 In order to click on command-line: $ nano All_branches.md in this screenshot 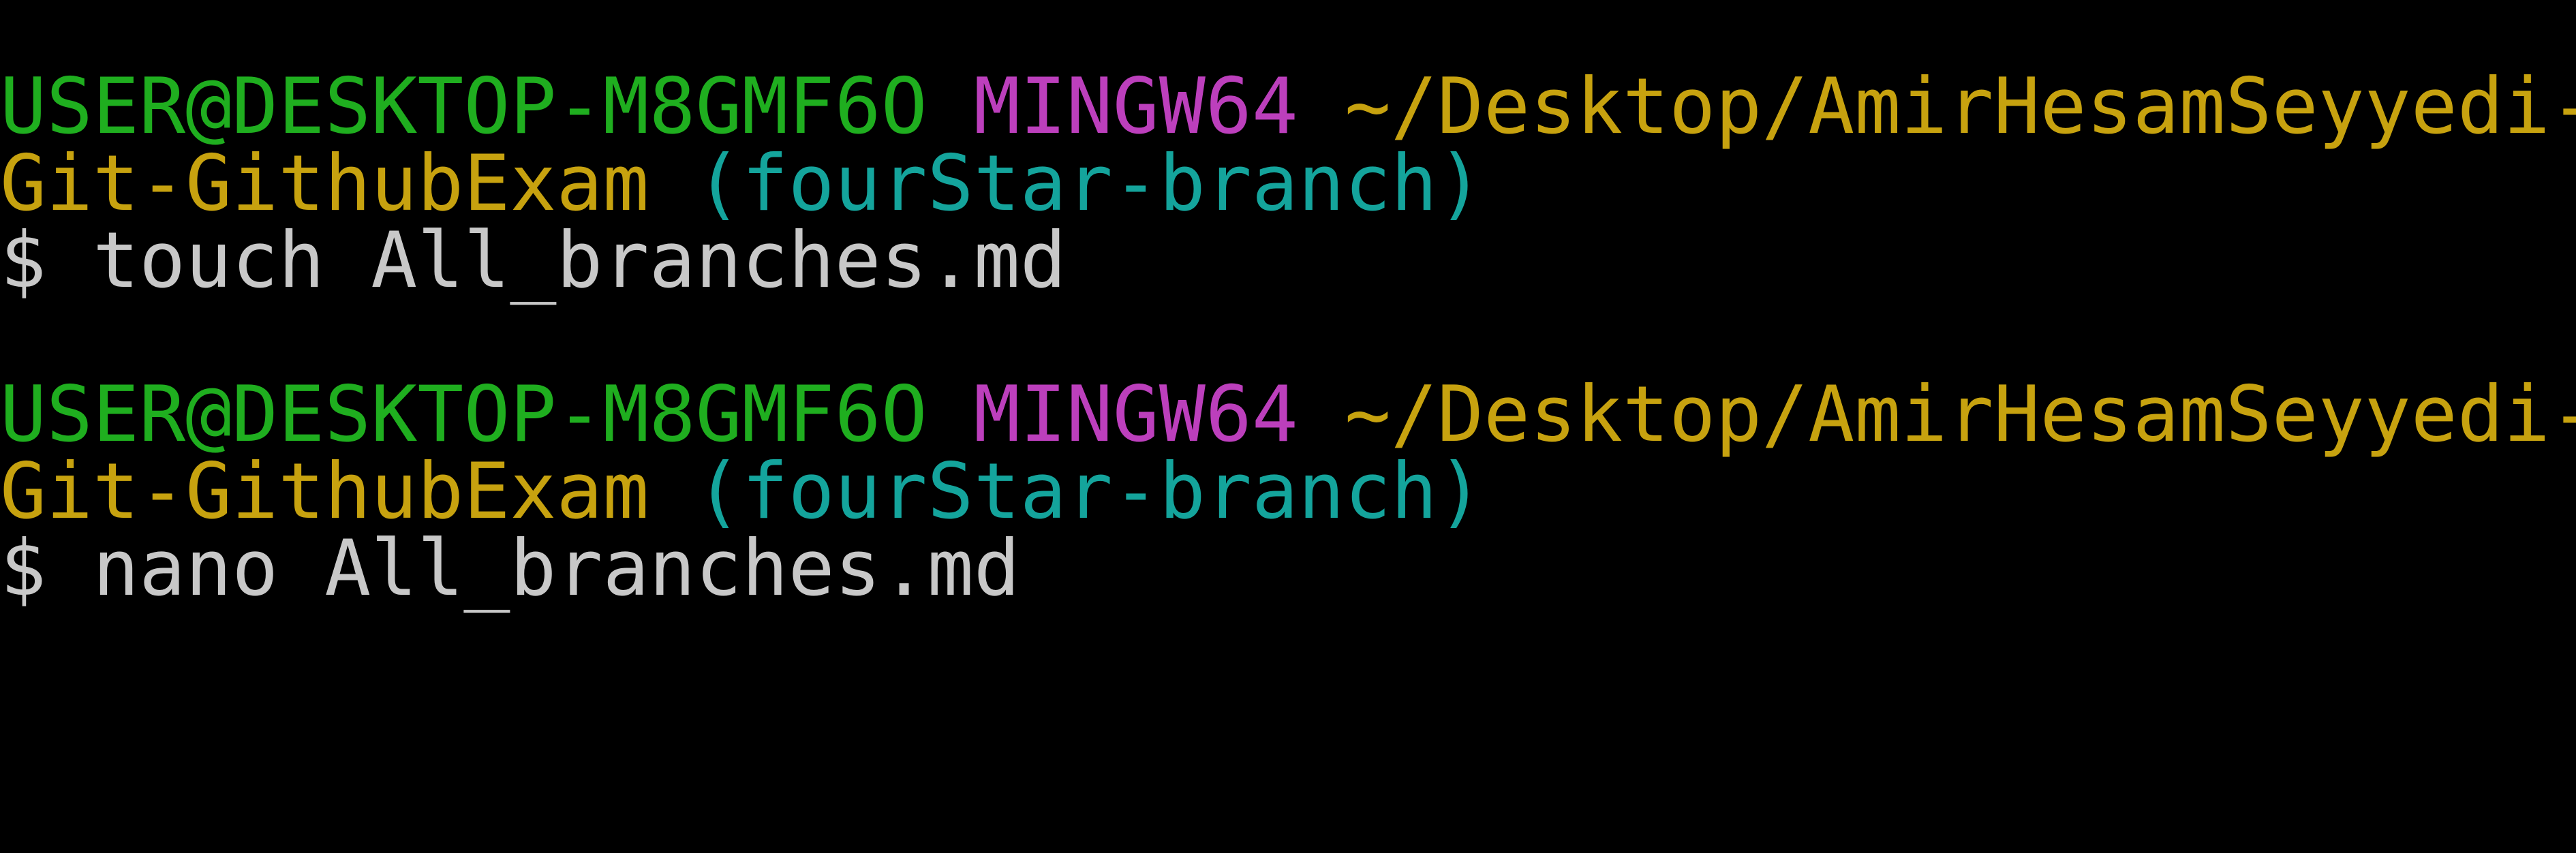, I will do `click(510, 569)`.